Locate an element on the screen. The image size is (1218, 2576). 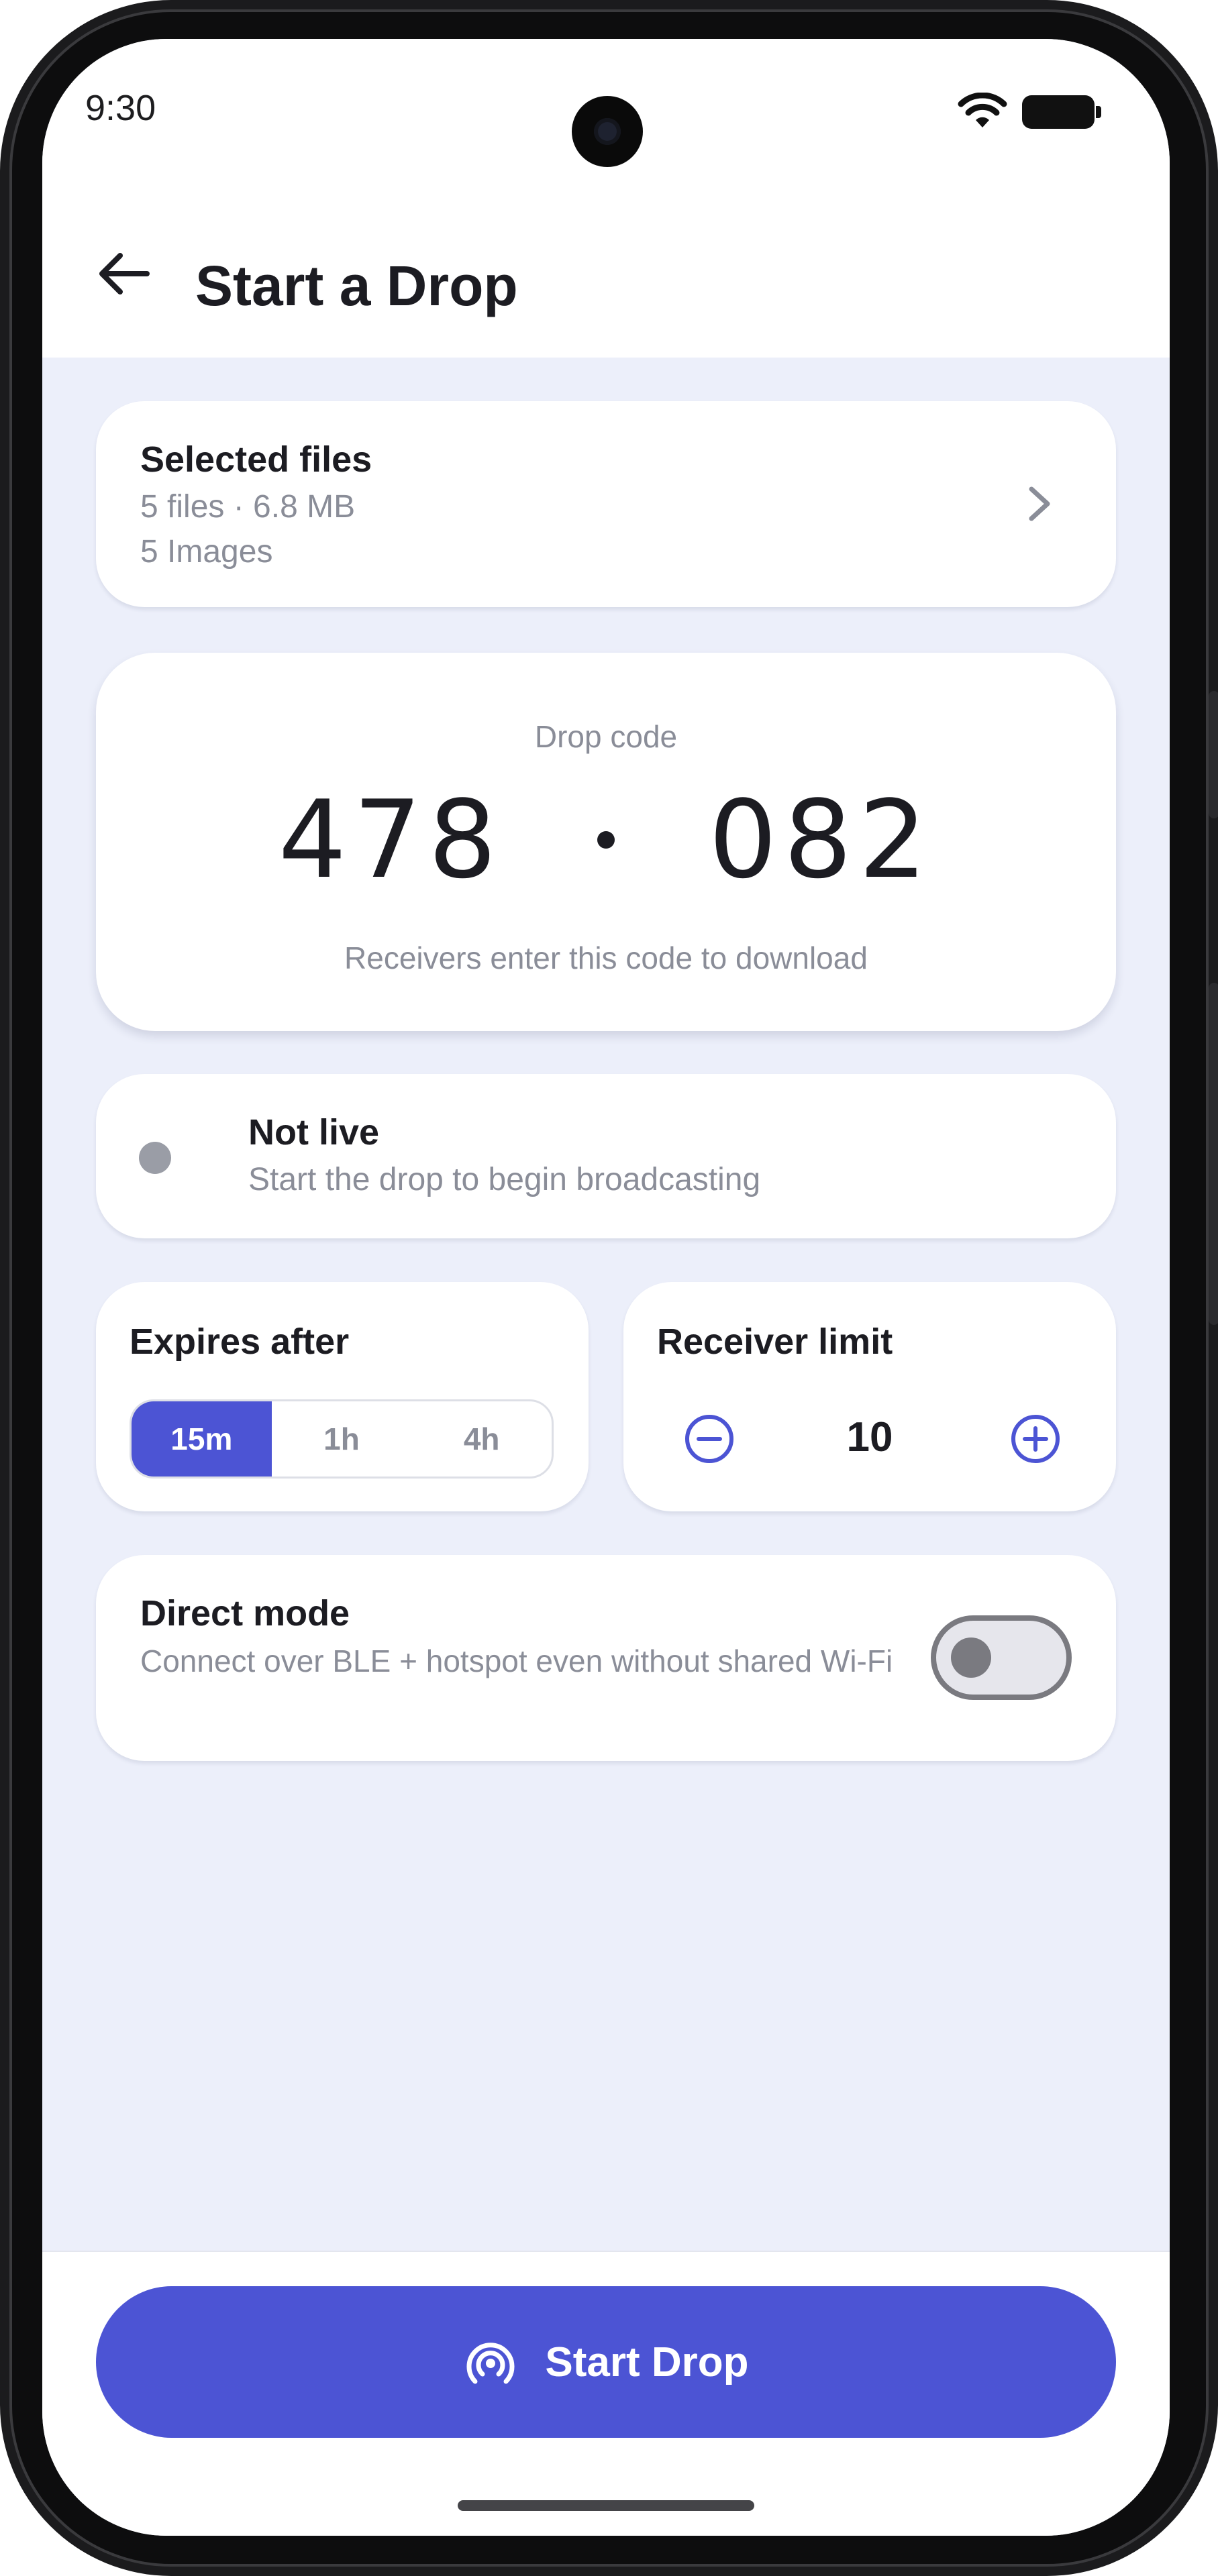
bottom-action-bar: Start Drop is located at coordinates (606, 2393).